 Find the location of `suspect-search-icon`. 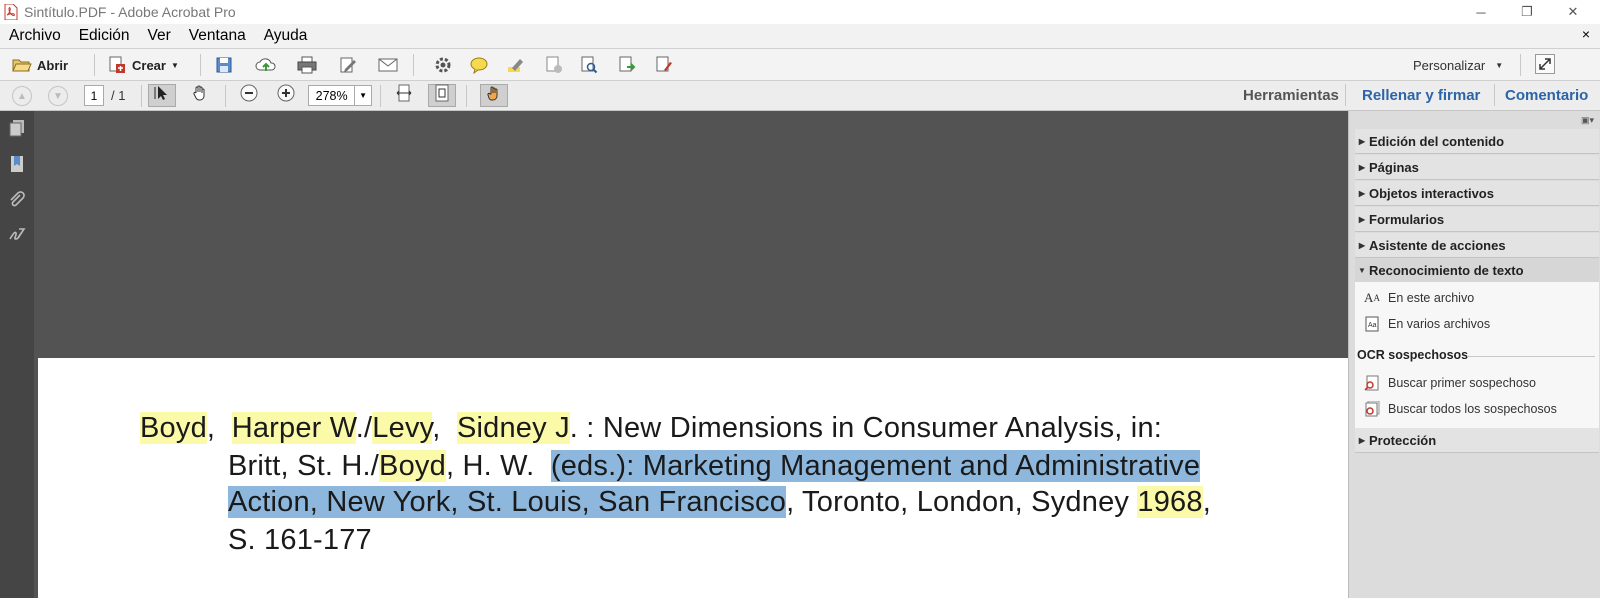

suspect-search-icon is located at coordinates (1372, 383).